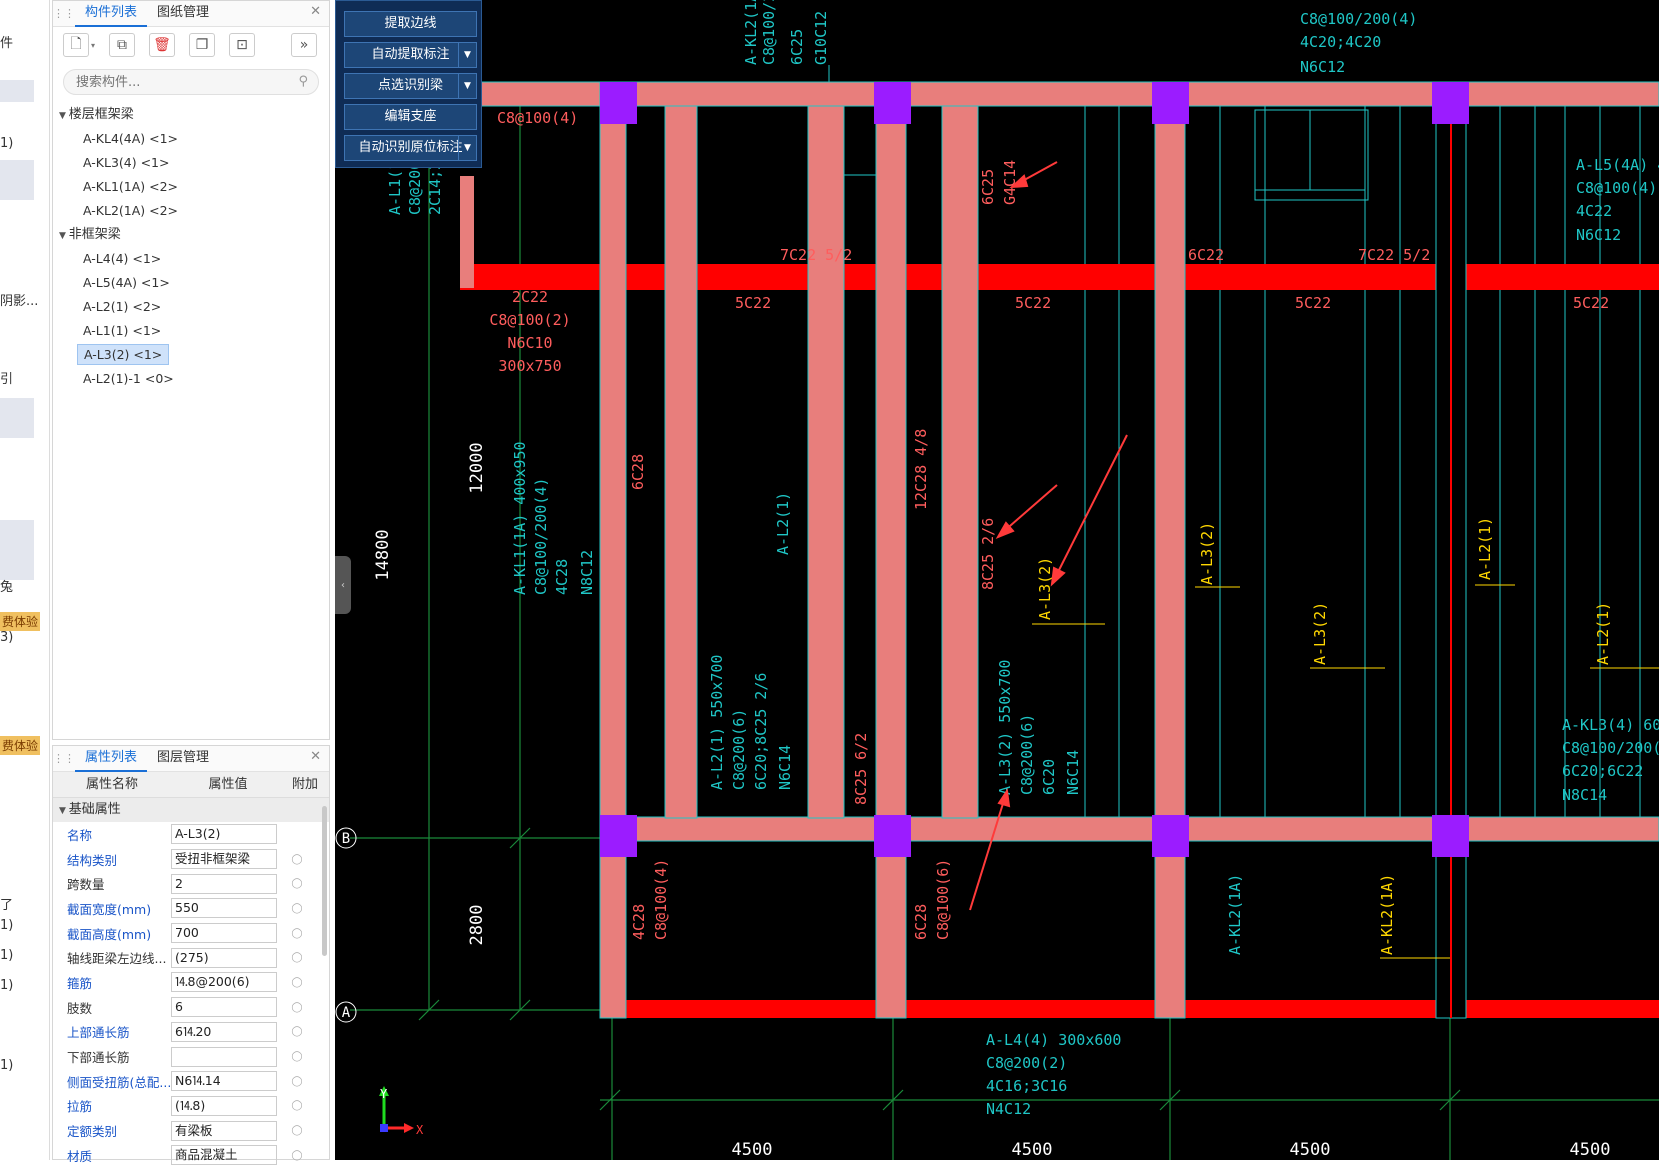 The height and width of the screenshot is (1168, 1659). Describe the element at coordinates (1340, 42) in the screenshot. I see `anno: 4C20;4C20` at that location.